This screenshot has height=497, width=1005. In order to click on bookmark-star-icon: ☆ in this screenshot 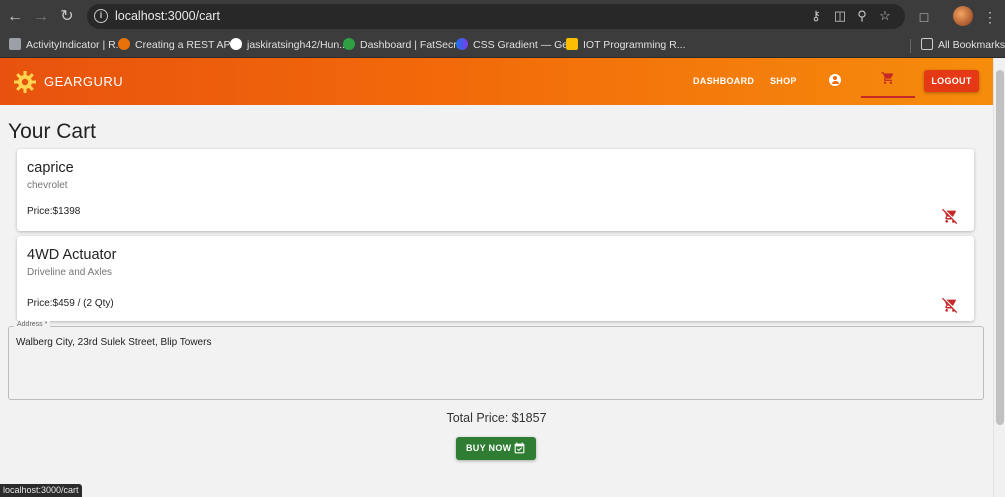, I will do `click(885, 16)`.